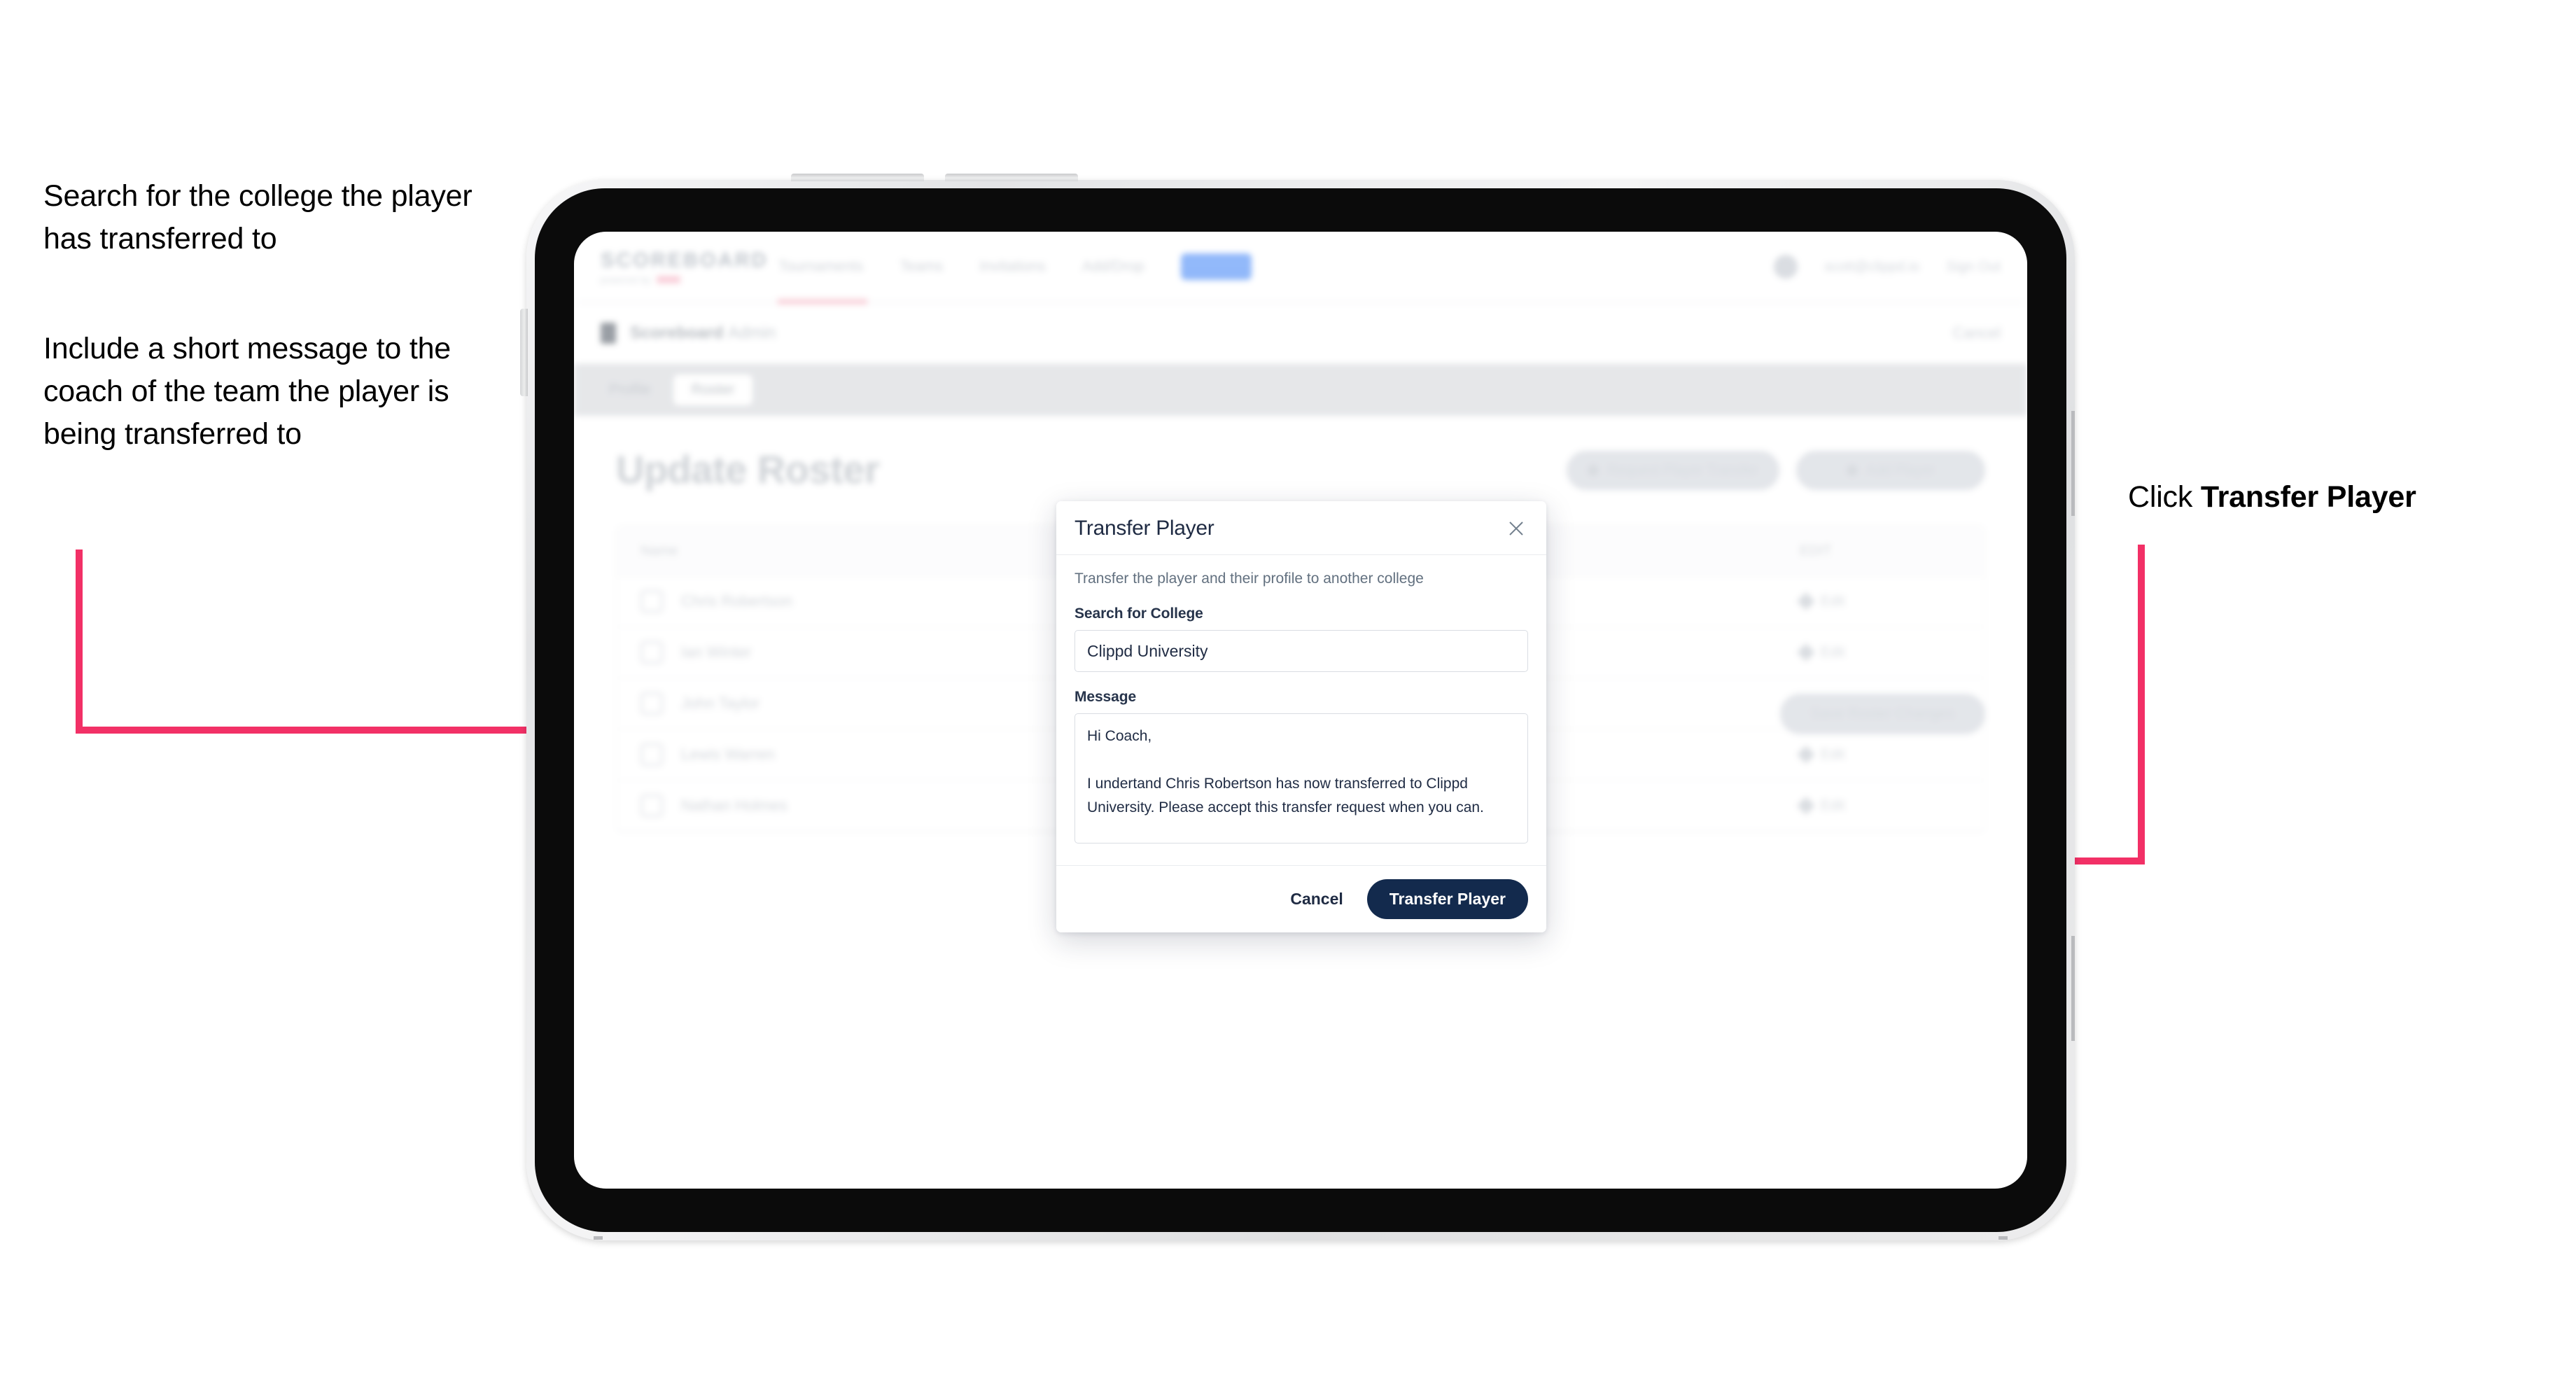 This screenshot has width=2576, height=1386. I want to click on plus-icon, so click(1852, 470).